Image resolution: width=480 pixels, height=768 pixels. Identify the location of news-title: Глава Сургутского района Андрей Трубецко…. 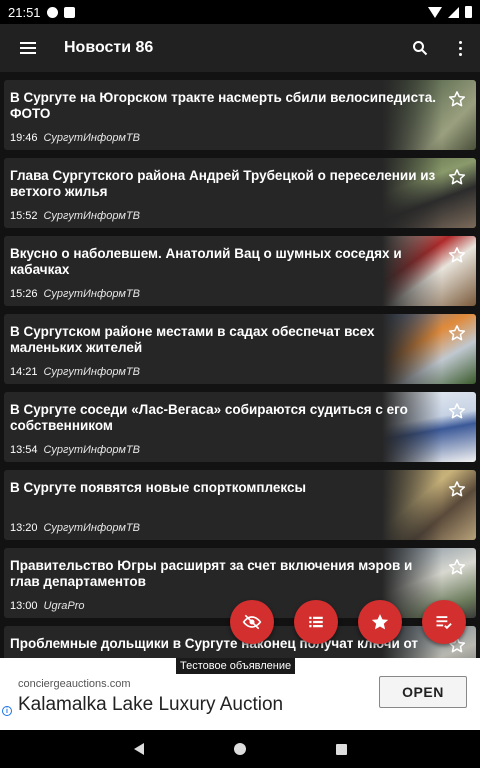
(223, 183).